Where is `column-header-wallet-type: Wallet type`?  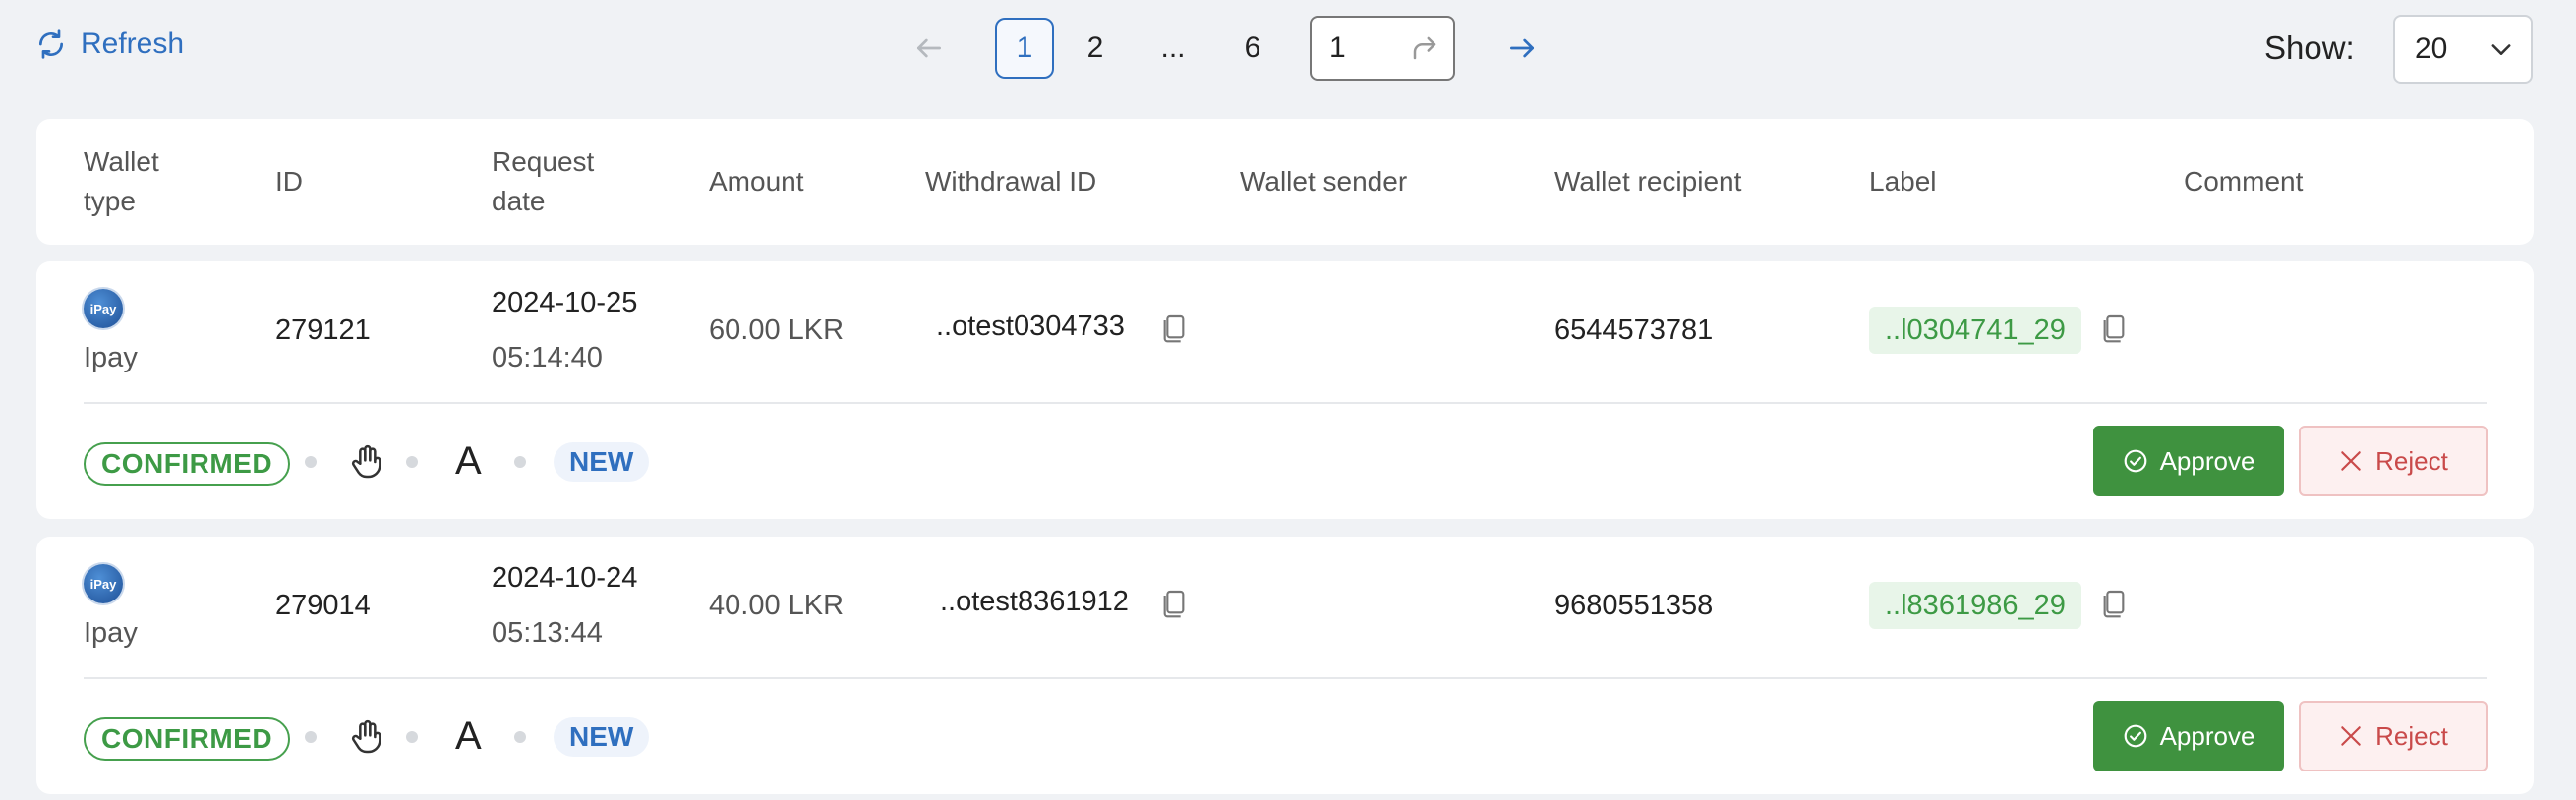
column-header-wallet-type: Wallet type is located at coordinates (121, 181).